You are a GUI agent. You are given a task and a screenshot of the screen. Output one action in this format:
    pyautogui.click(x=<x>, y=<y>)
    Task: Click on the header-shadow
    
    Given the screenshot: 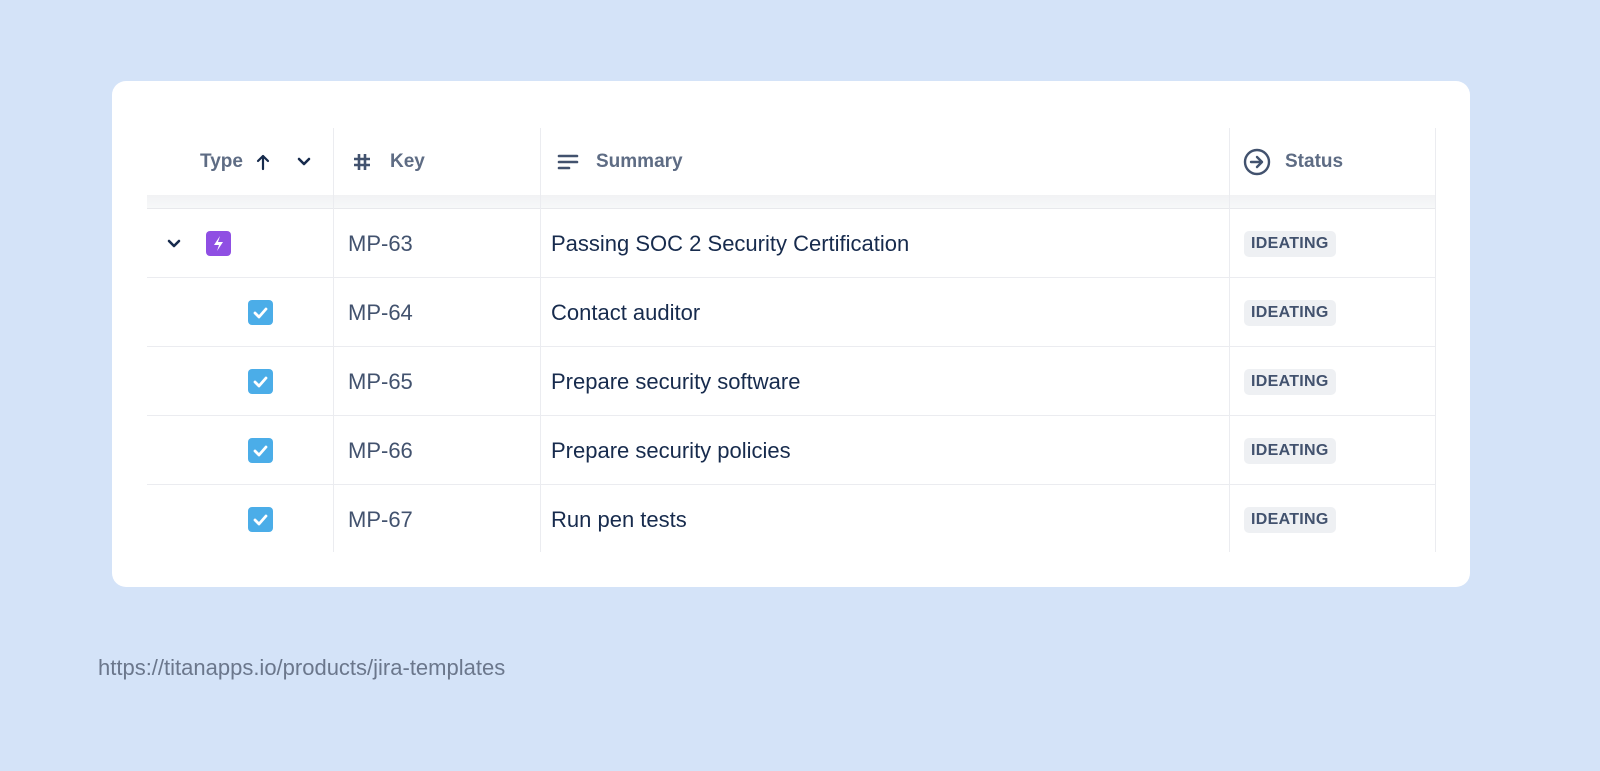 What is the action you would take?
    pyautogui.click(x=791, y=202)
    